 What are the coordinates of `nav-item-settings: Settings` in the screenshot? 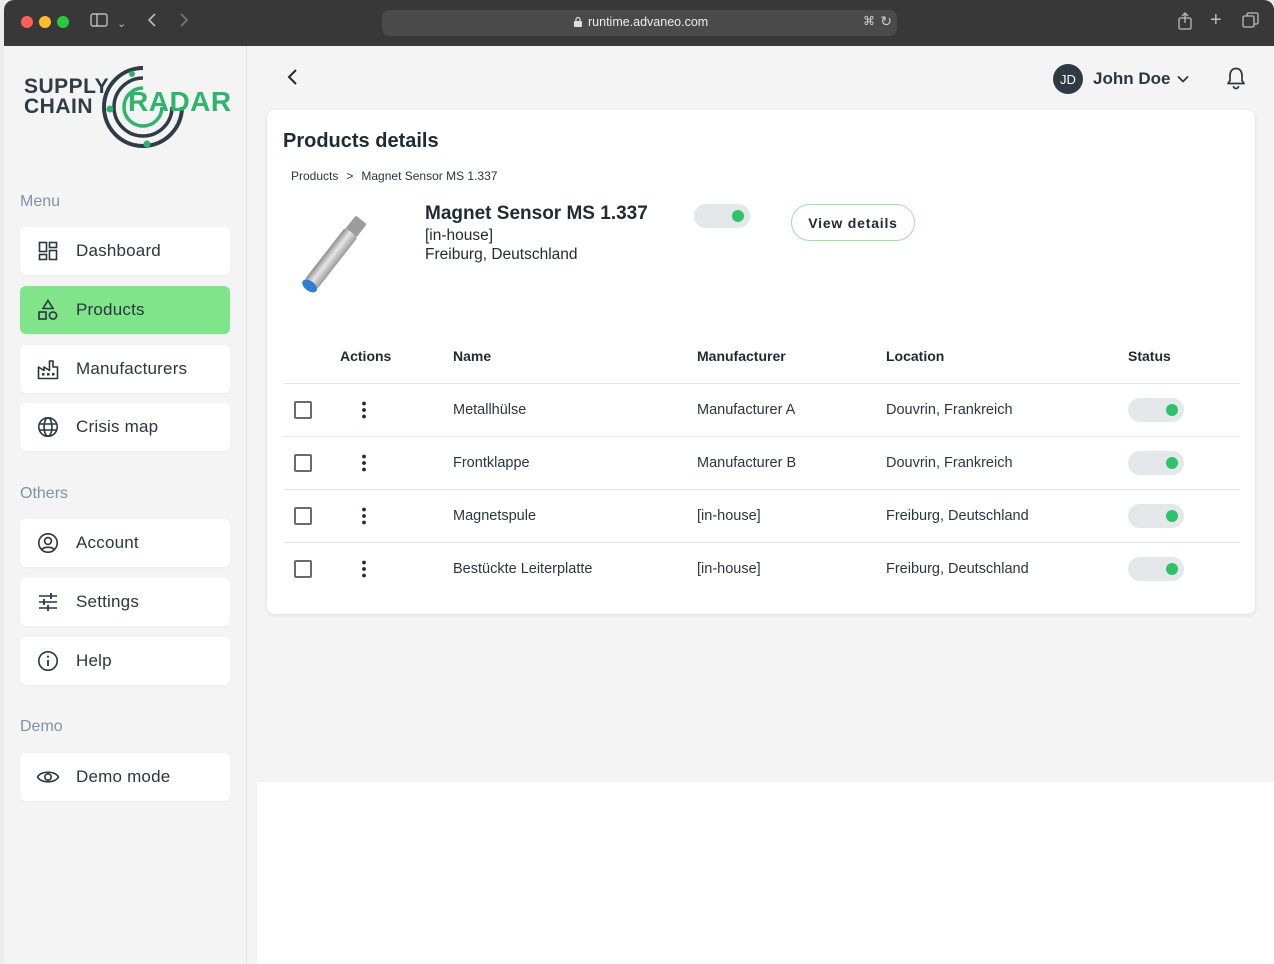 It's located at (125, 602).